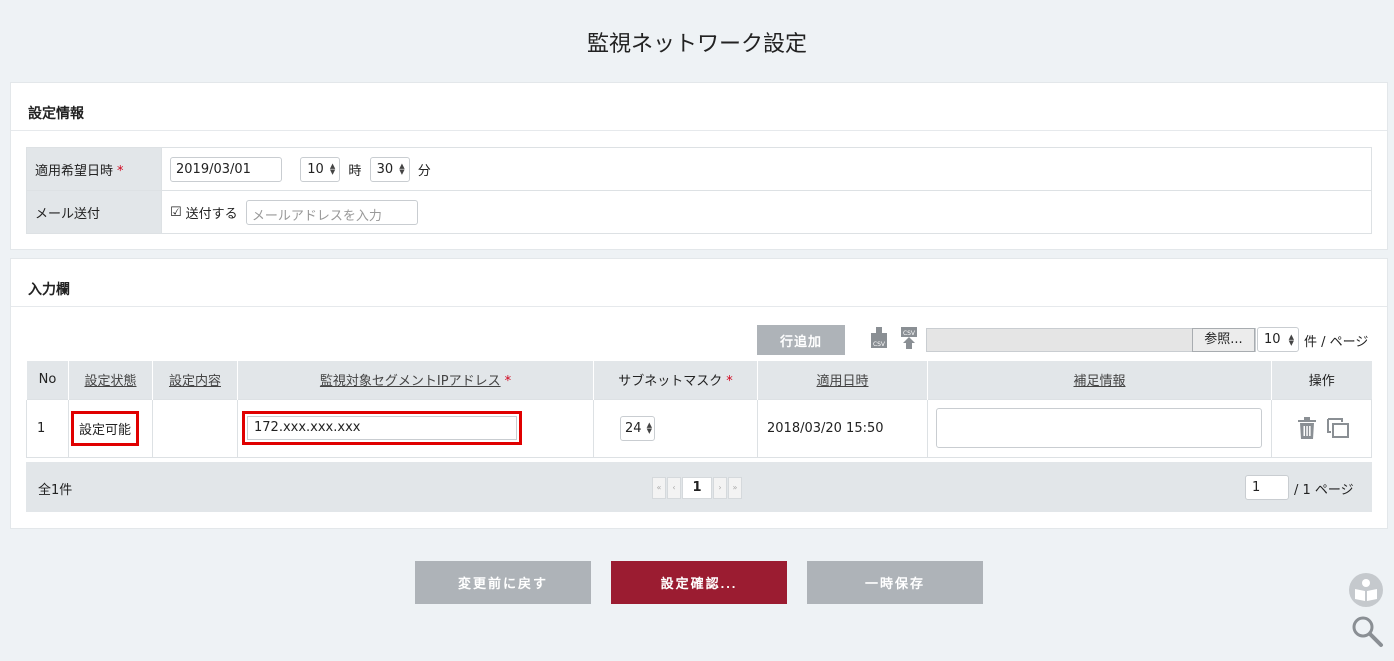 This screenshot has height=661, width=1394. Describe the element at coordinates (415, 380) in the screenshot. I see `column-header-ip: 監視対象セグメントIPアドレス *` at that location.